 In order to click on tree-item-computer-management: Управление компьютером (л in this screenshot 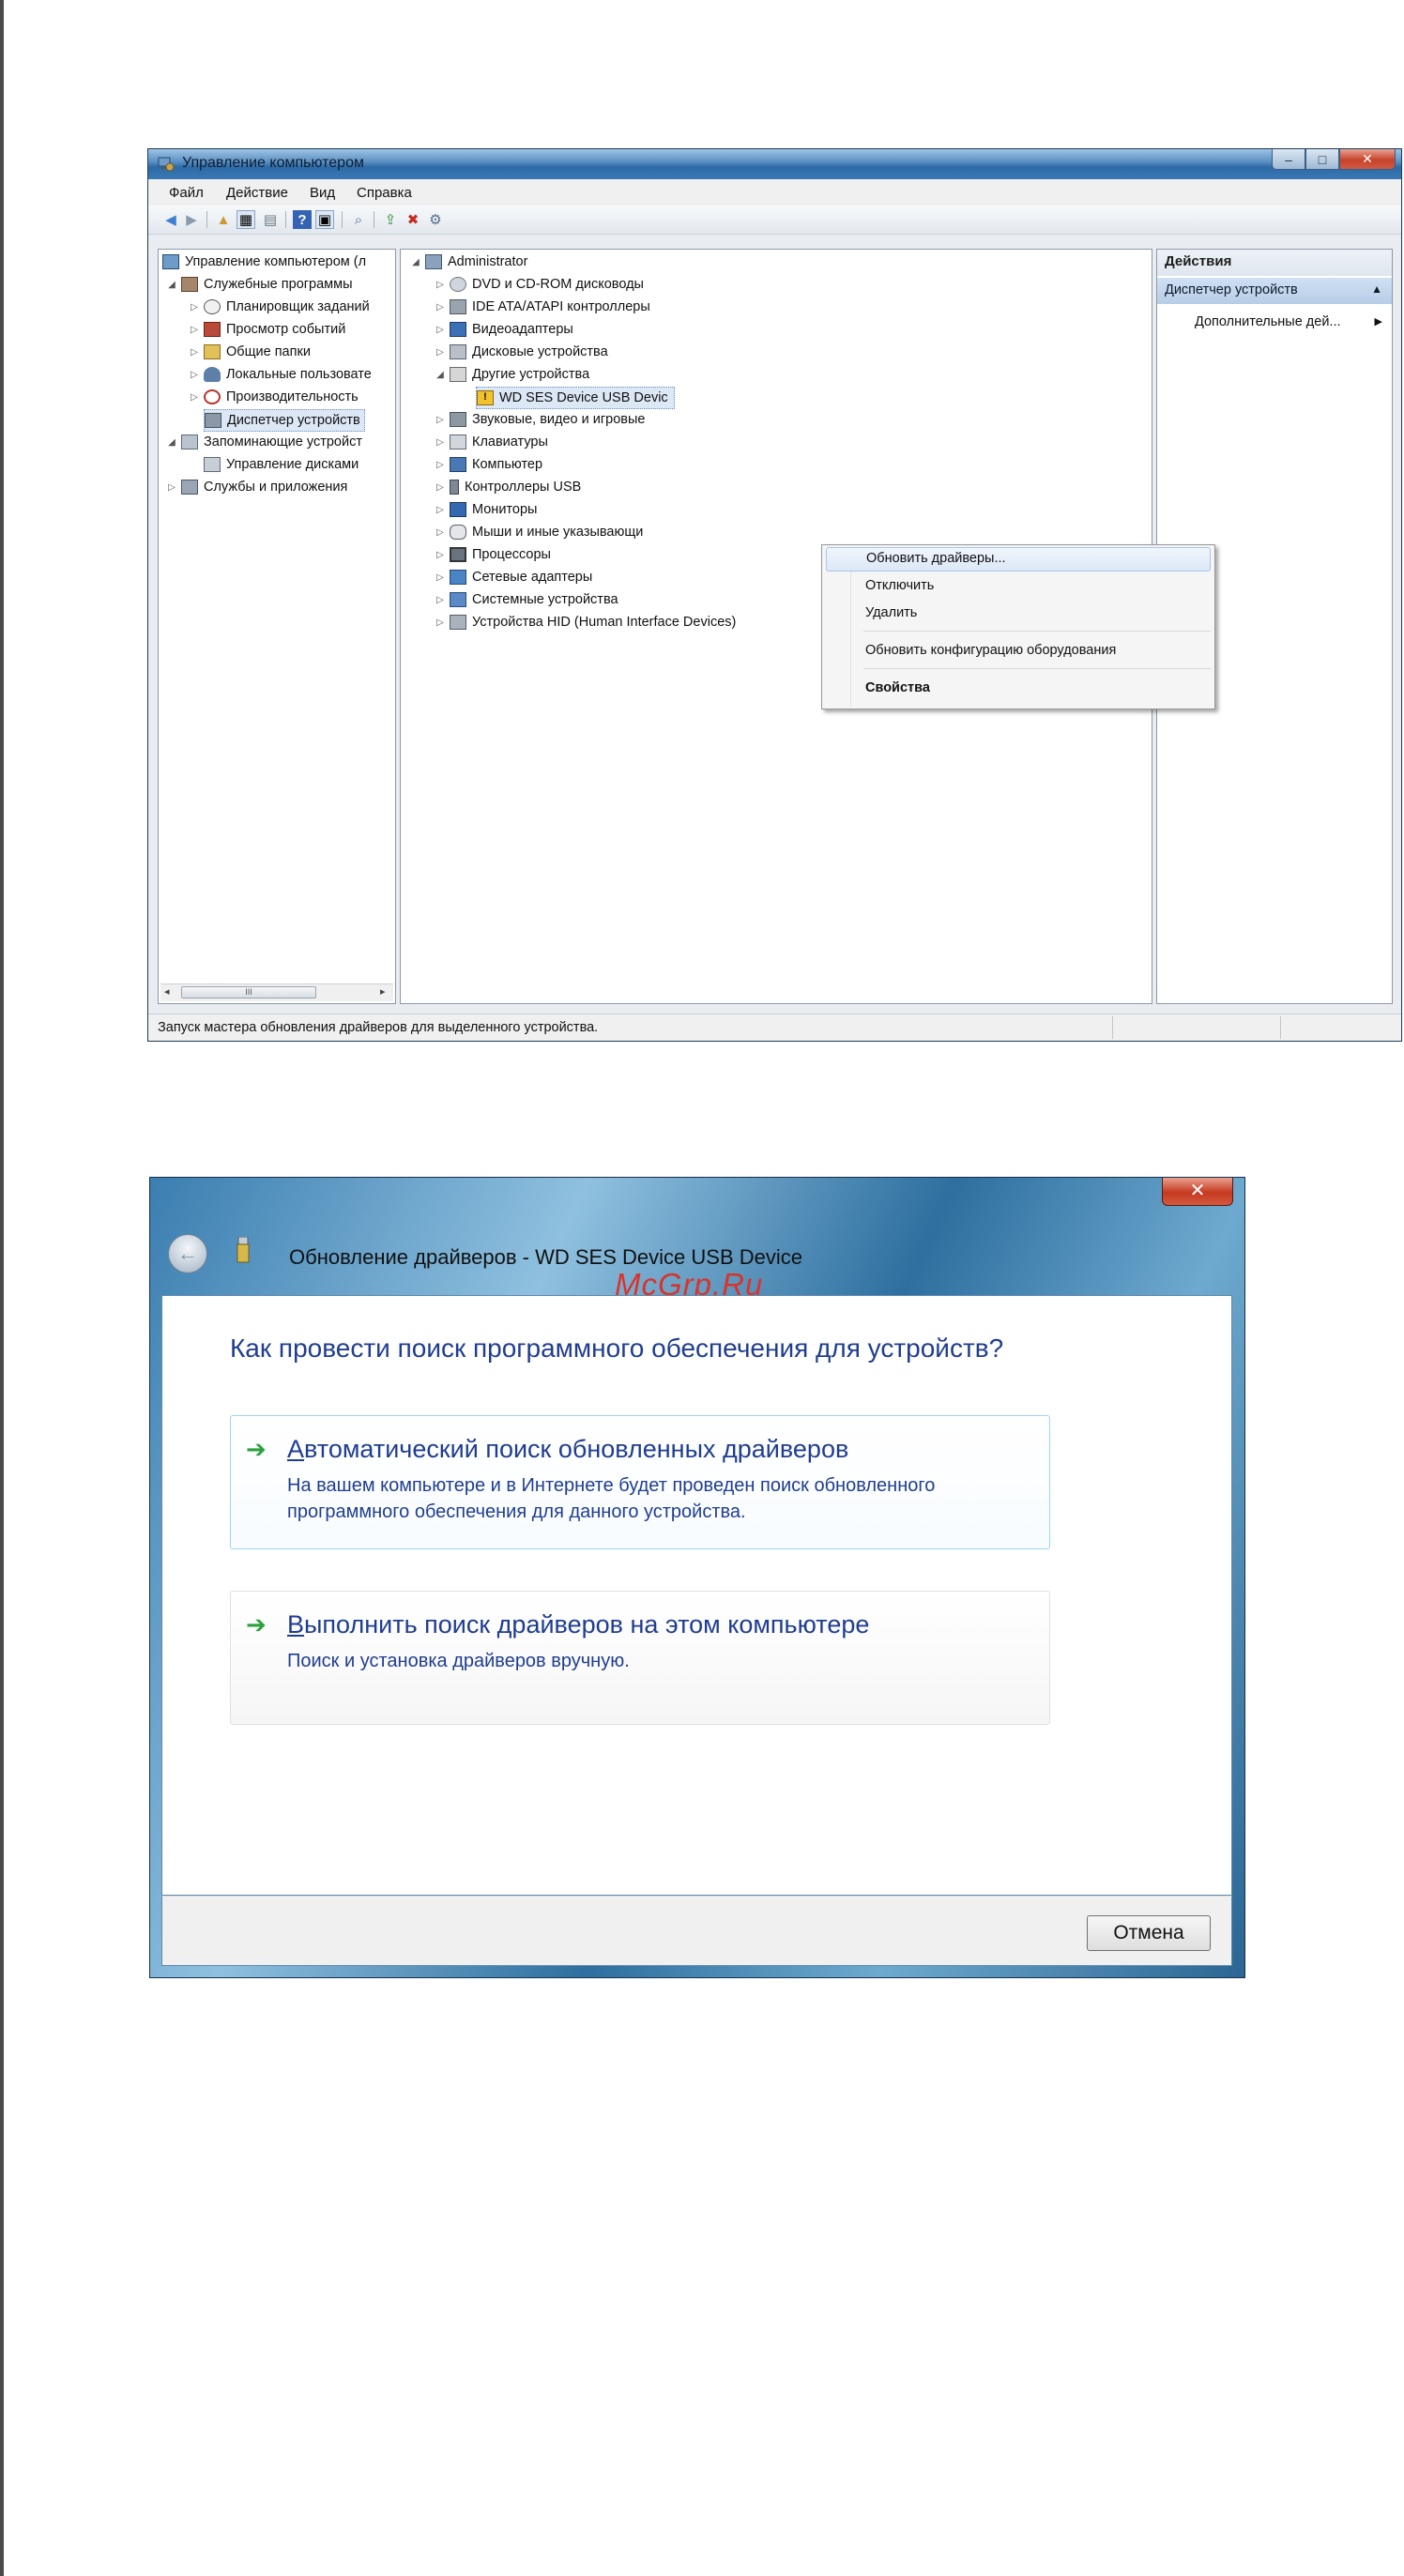, I will do `click(264, 262)`.